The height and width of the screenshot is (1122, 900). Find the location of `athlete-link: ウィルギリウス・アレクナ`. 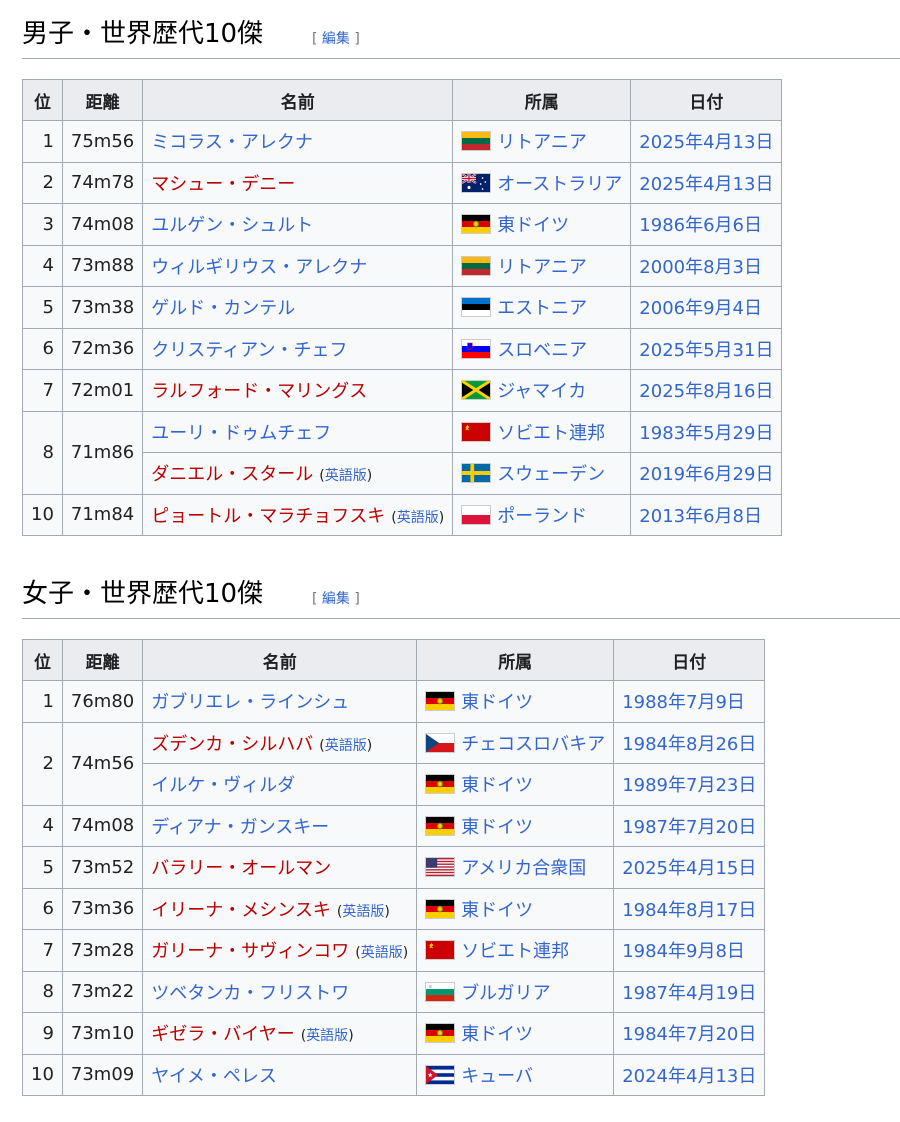

athlete-link: ウィルギリウス・アレクナ is located at coordinates (259, 267).